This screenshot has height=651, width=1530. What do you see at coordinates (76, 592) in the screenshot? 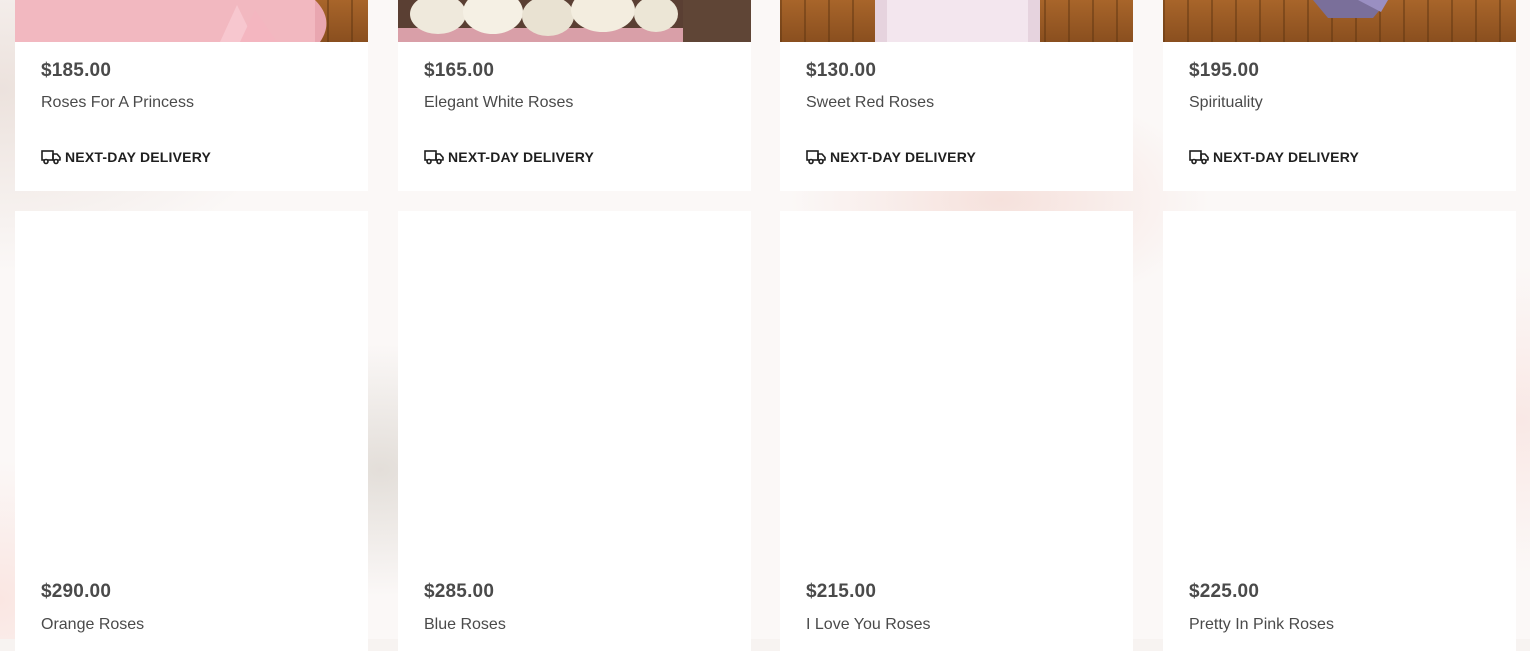
I see `product-price: $290.00` at bounding box center [76, 592].